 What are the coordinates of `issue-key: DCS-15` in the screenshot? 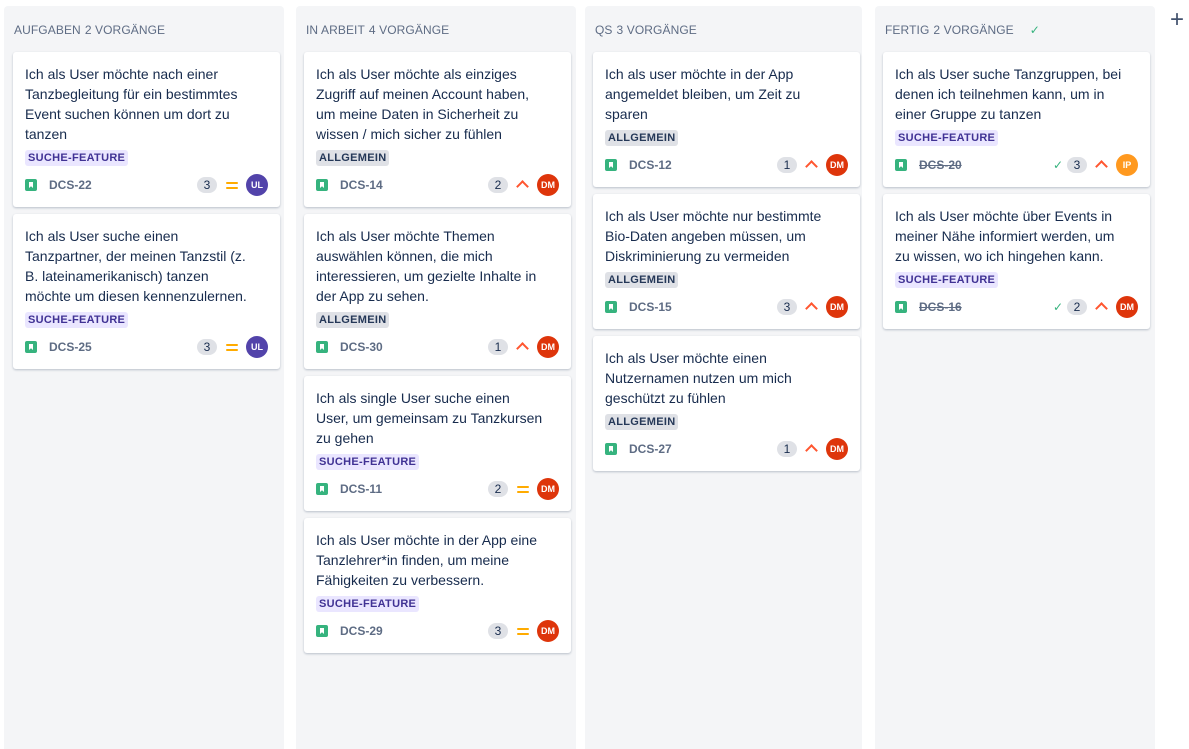 It's located at (650, 307).